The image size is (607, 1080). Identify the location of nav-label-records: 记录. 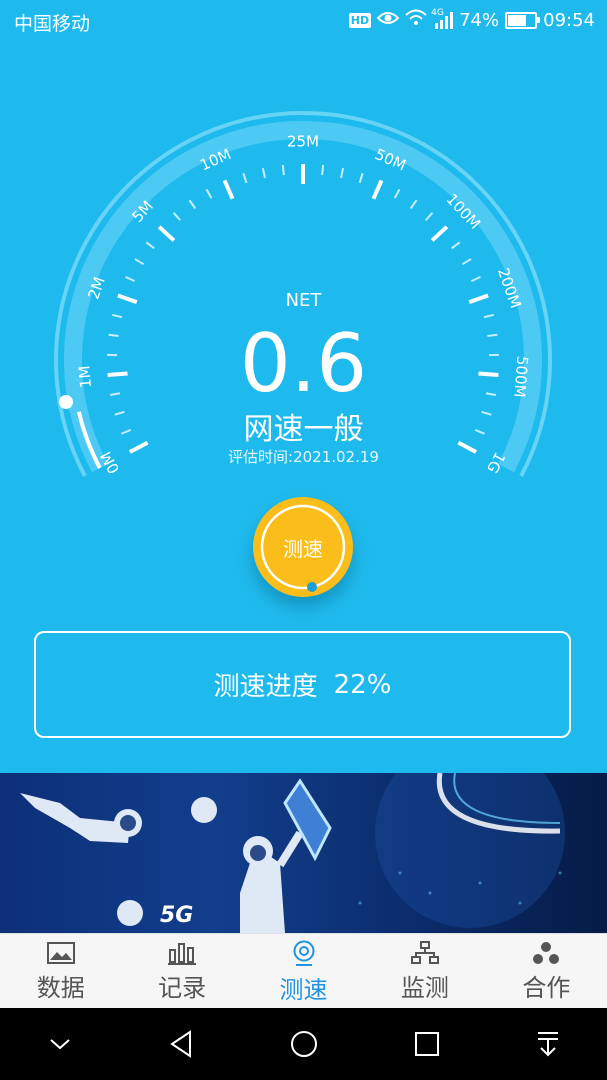
(182, 988).